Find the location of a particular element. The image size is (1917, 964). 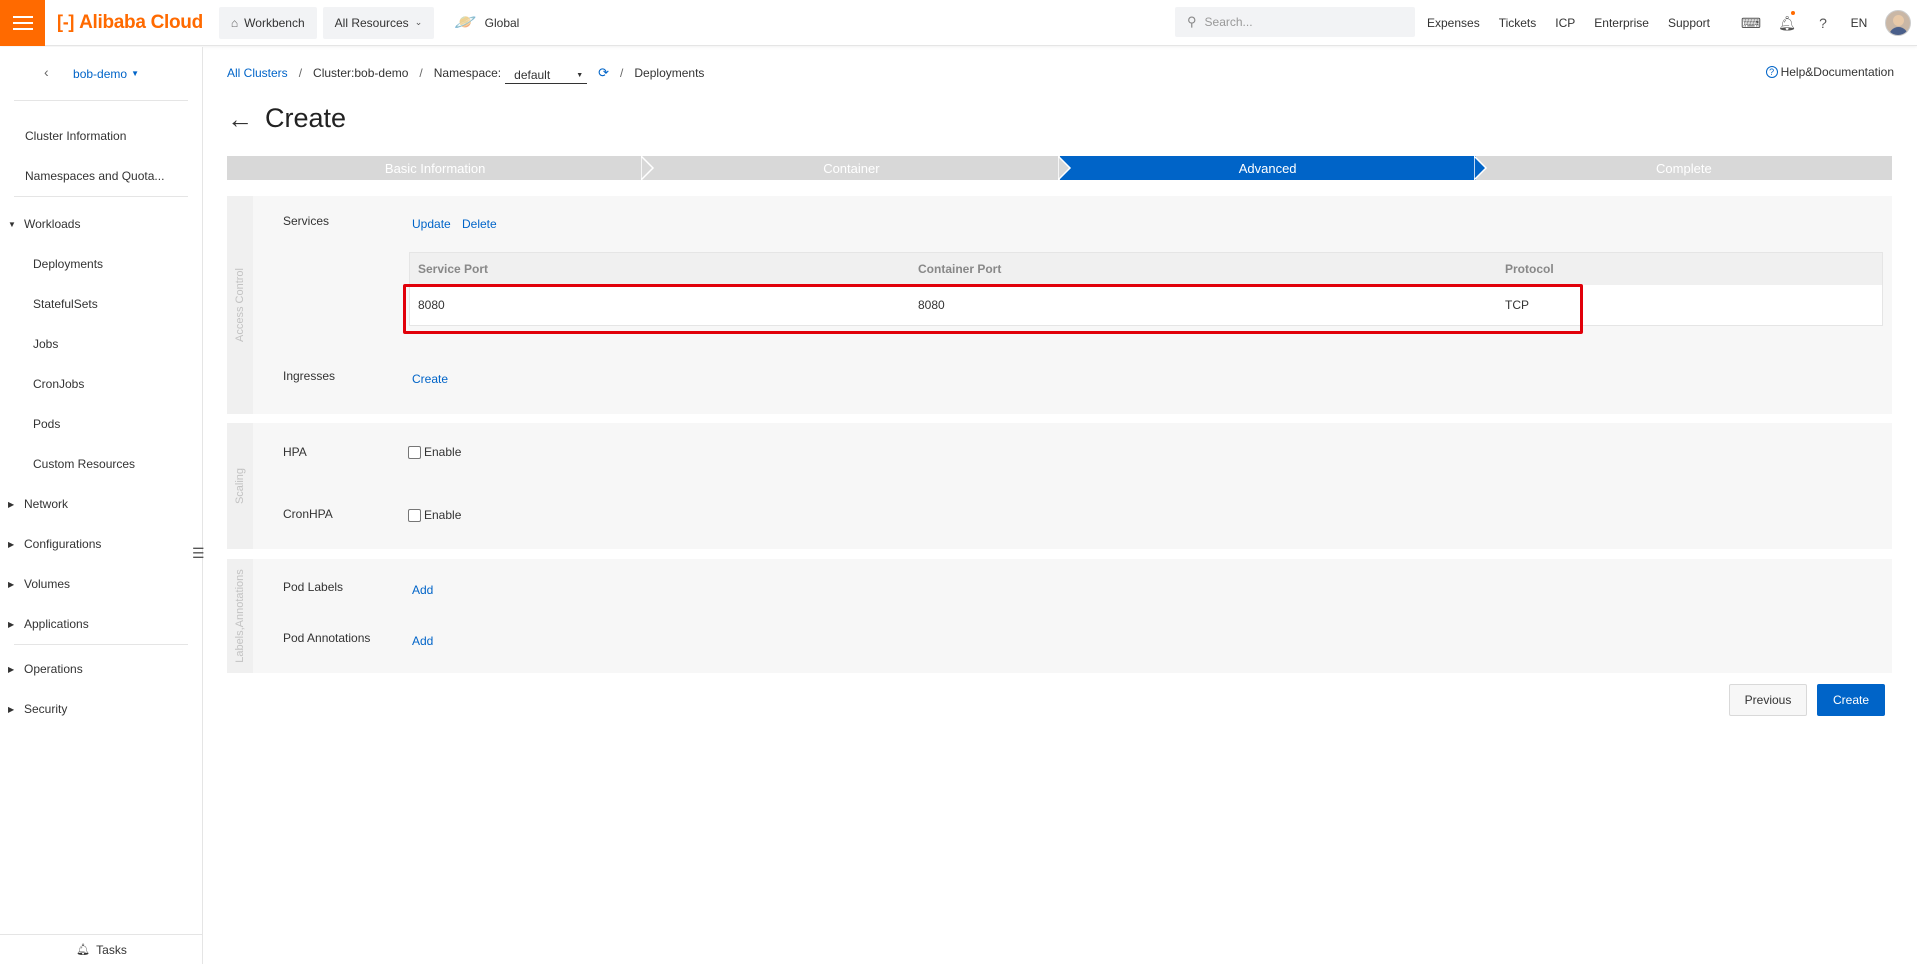

sidebar-item-cronjobs: CronJobs is located at coordinates (101, 384).